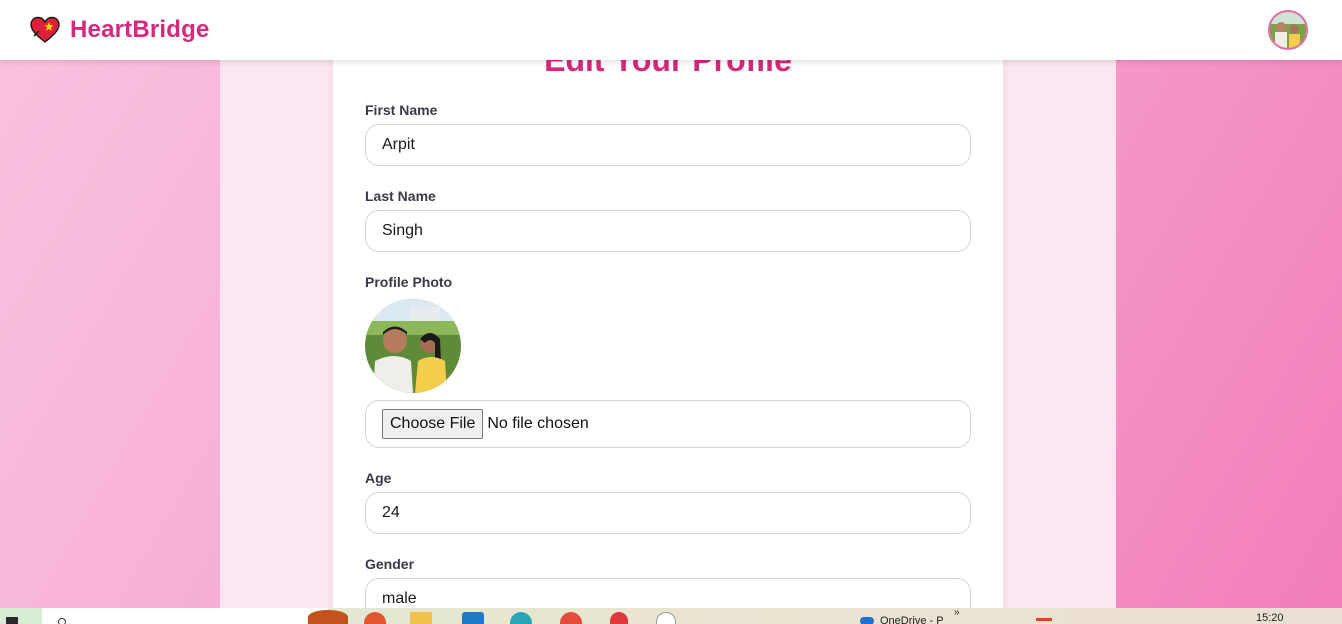 The height and width of the screenshot is (624, 1342). What do you see at coordinates (571, 618) in the screenshot?
I see `chrome-icon` at bounding box center [571, 618].